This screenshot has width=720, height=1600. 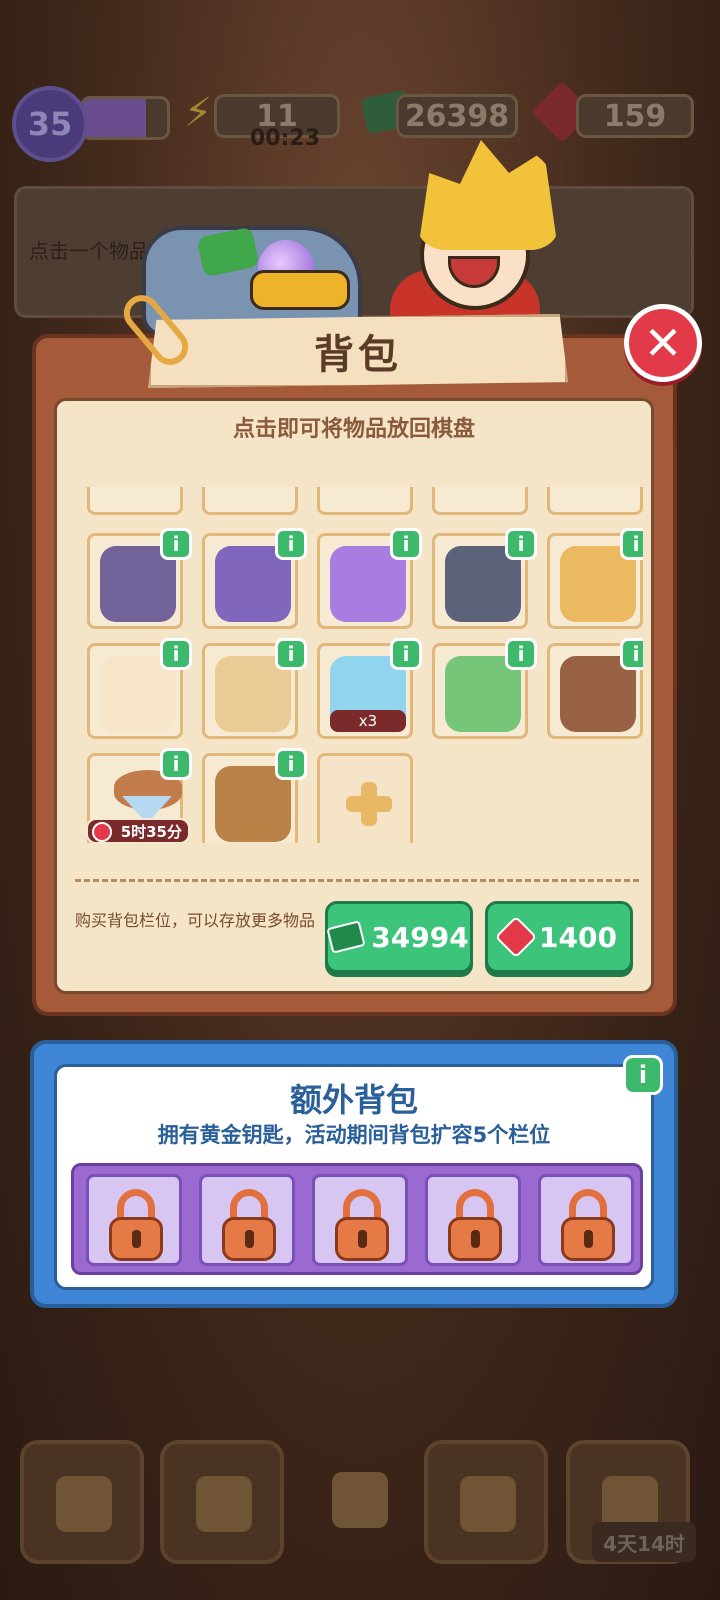 I want to click on backpack-slot-jeep: i, so click(x=484, y=578).